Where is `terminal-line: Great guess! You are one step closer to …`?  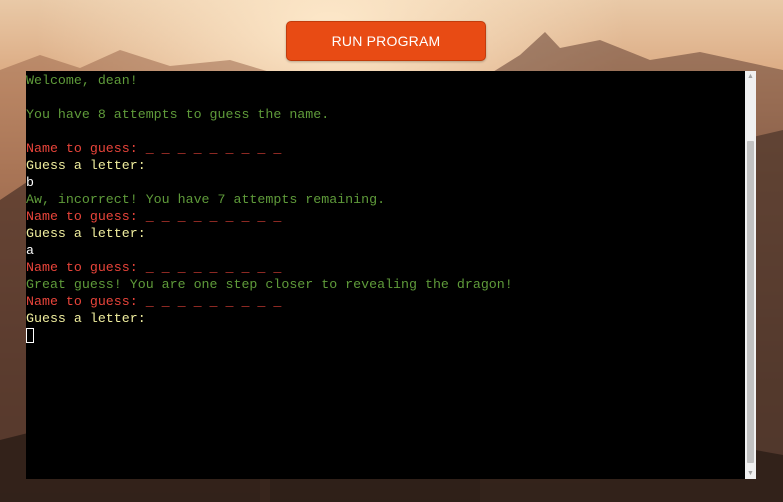
terminal-line: Great guess! You are one step closer to … is located at coordinates (385, 284).